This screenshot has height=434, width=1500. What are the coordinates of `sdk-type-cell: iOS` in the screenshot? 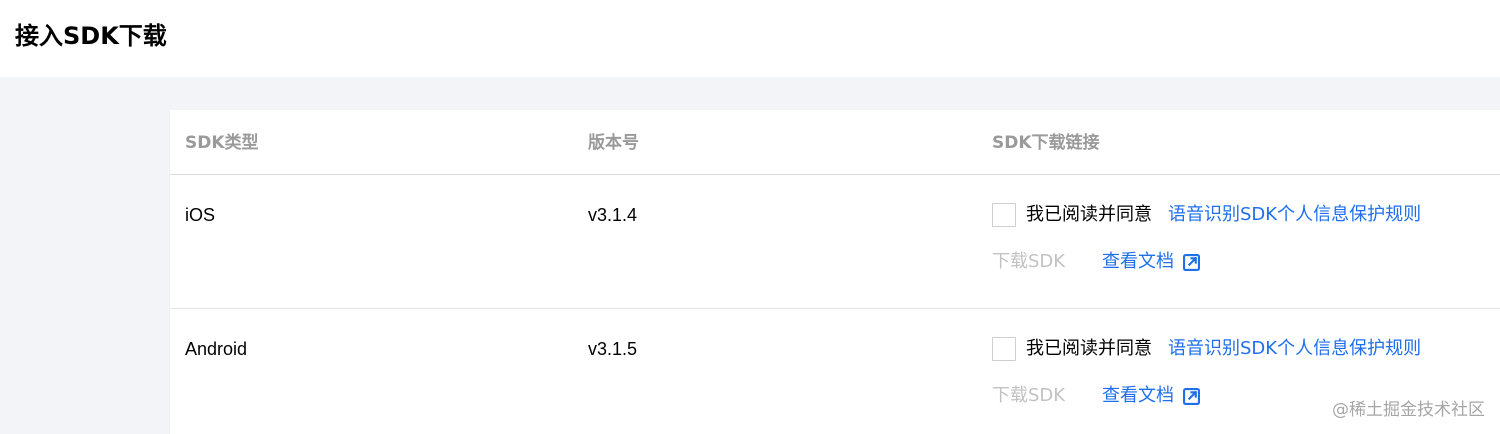 It's located at (200, 215).